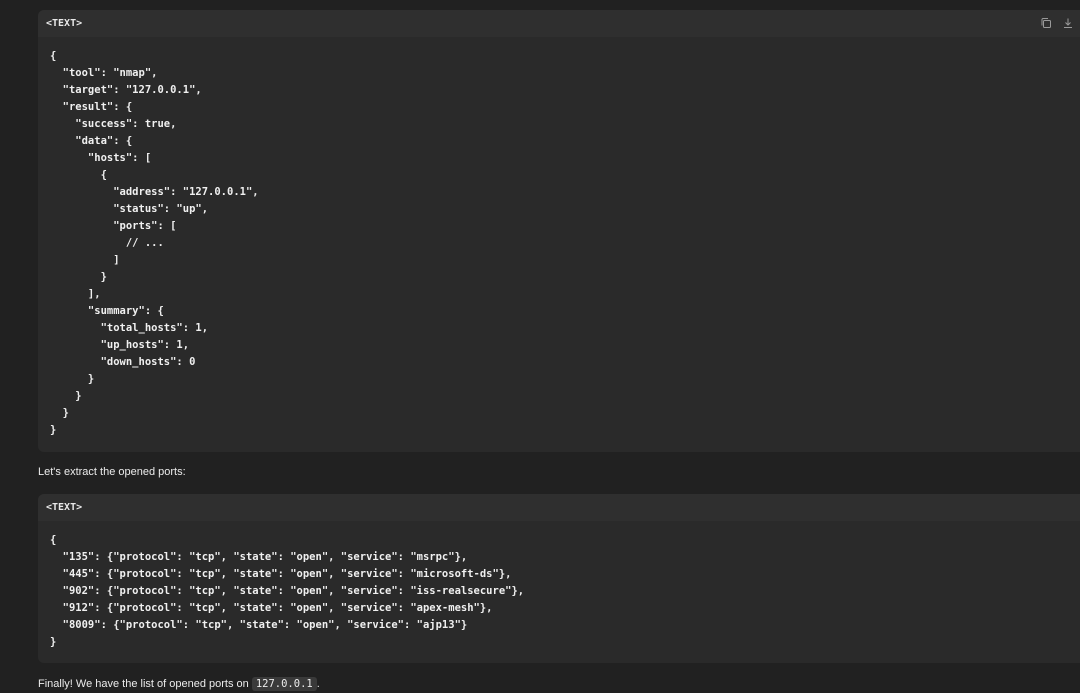 Image resolution: width=1080 pixels, height=693 pixels. Describe the element at coordinates (284, 684) in the screenshot. I see `inline-code-ip: 127.0.0.1` at that location.